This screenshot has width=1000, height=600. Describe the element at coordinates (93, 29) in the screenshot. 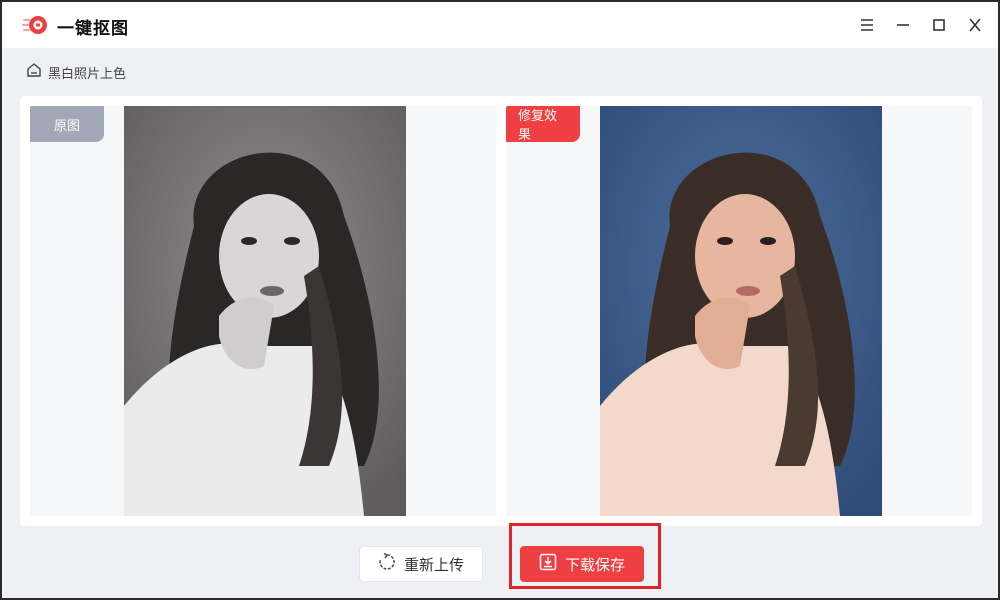

I see `app-title: 一键抠图` at that location.